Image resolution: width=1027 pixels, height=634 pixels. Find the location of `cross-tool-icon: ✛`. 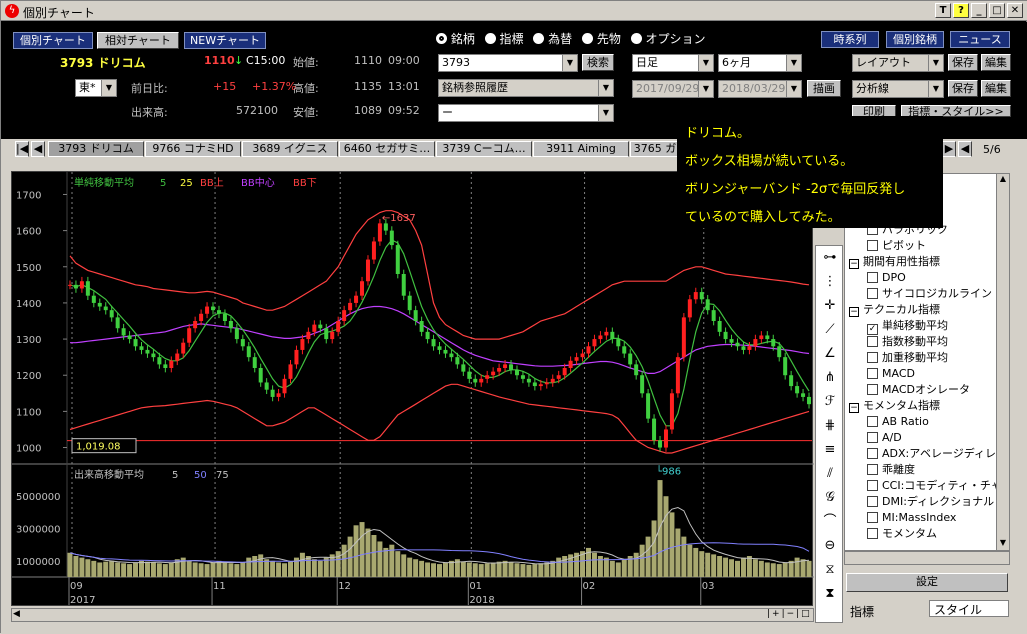

cross-tool-icon: ✛ is located at coordinates (830, 306).